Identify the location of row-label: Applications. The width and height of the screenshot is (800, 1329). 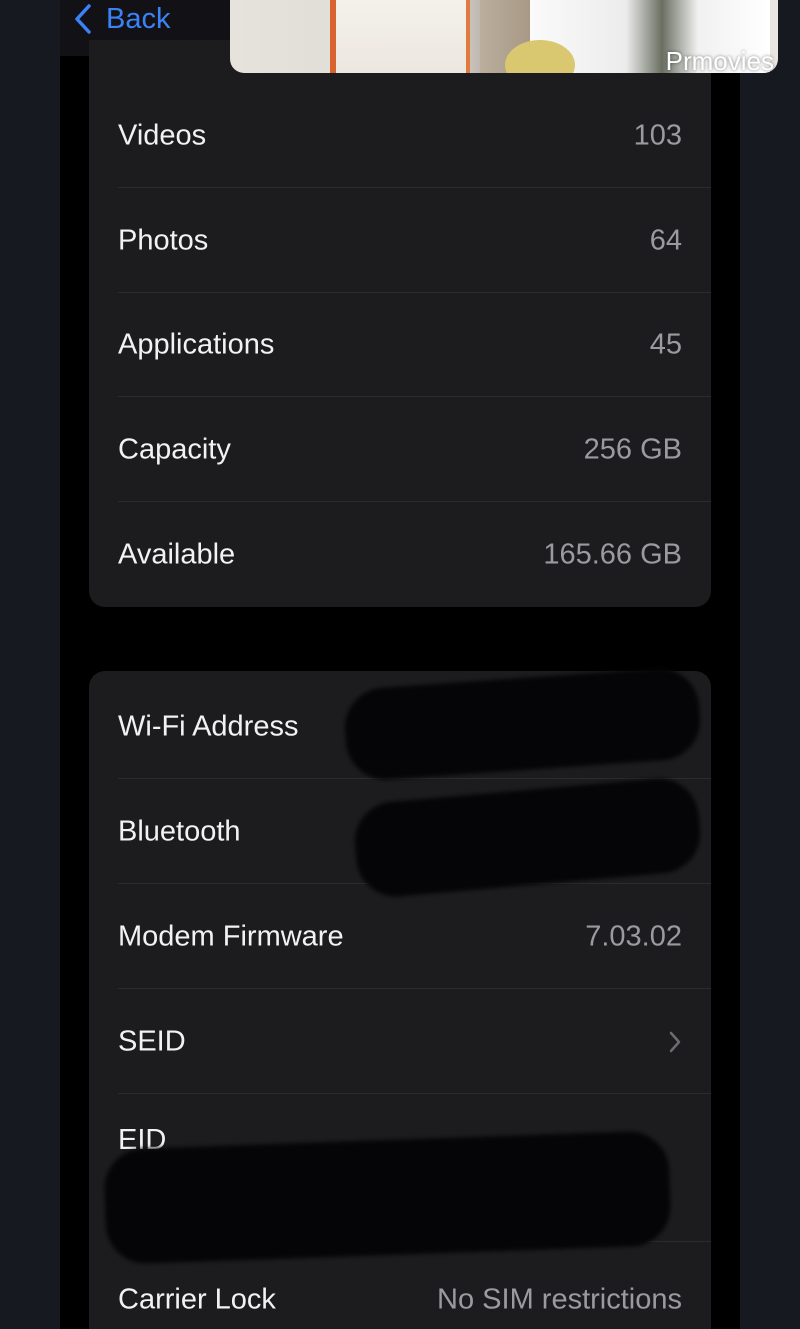
(196, 344).